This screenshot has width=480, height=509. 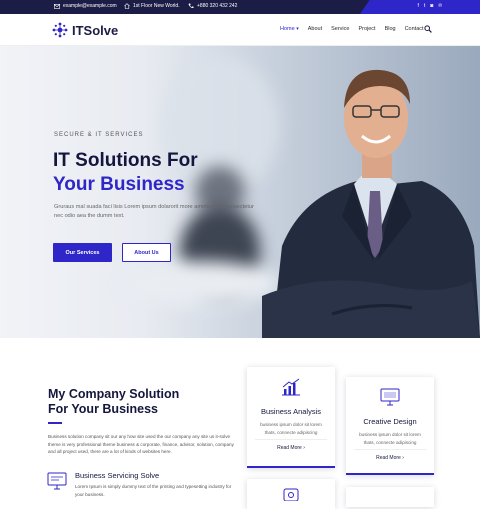 I want to click on heading-underline, so click(x=55, y=423).